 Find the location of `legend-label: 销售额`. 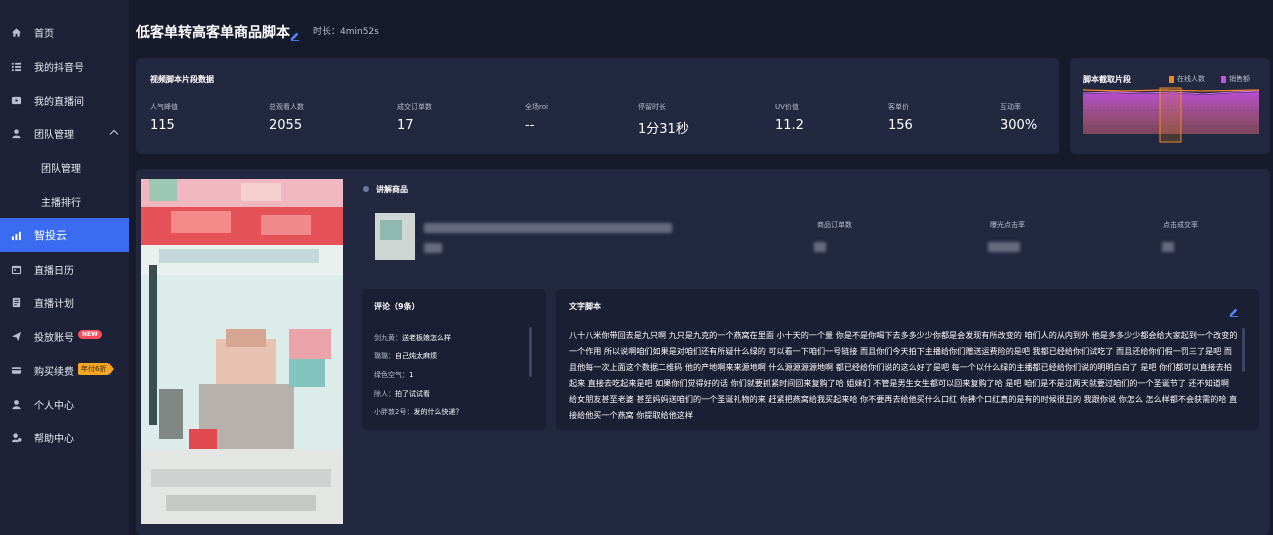

legend-label: 销售额 is located at coordinates (1239, 79).